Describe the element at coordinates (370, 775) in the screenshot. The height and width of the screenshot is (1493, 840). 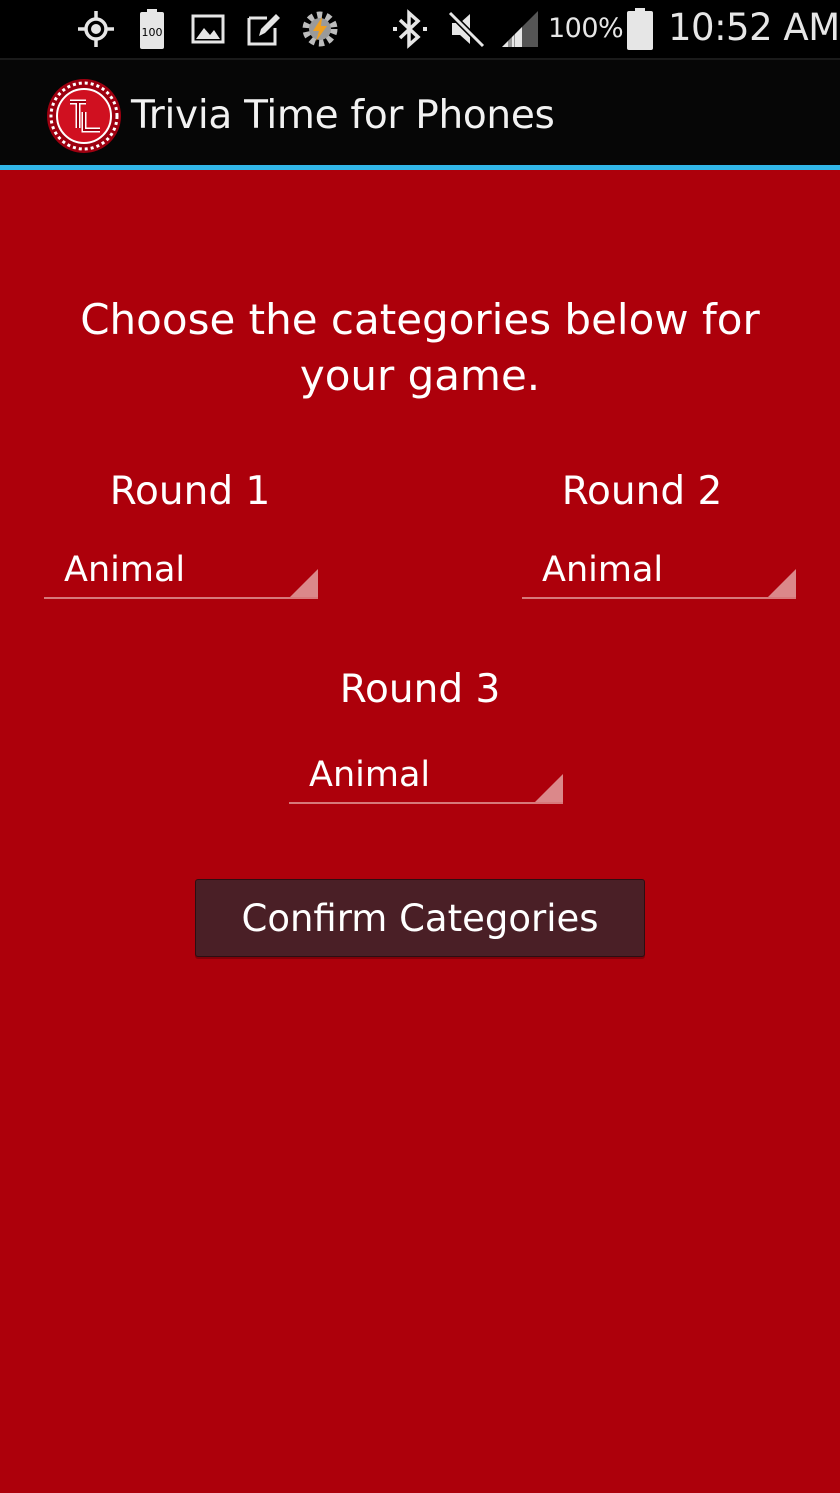
I see `round-3-selected-value: Animal` at that location.